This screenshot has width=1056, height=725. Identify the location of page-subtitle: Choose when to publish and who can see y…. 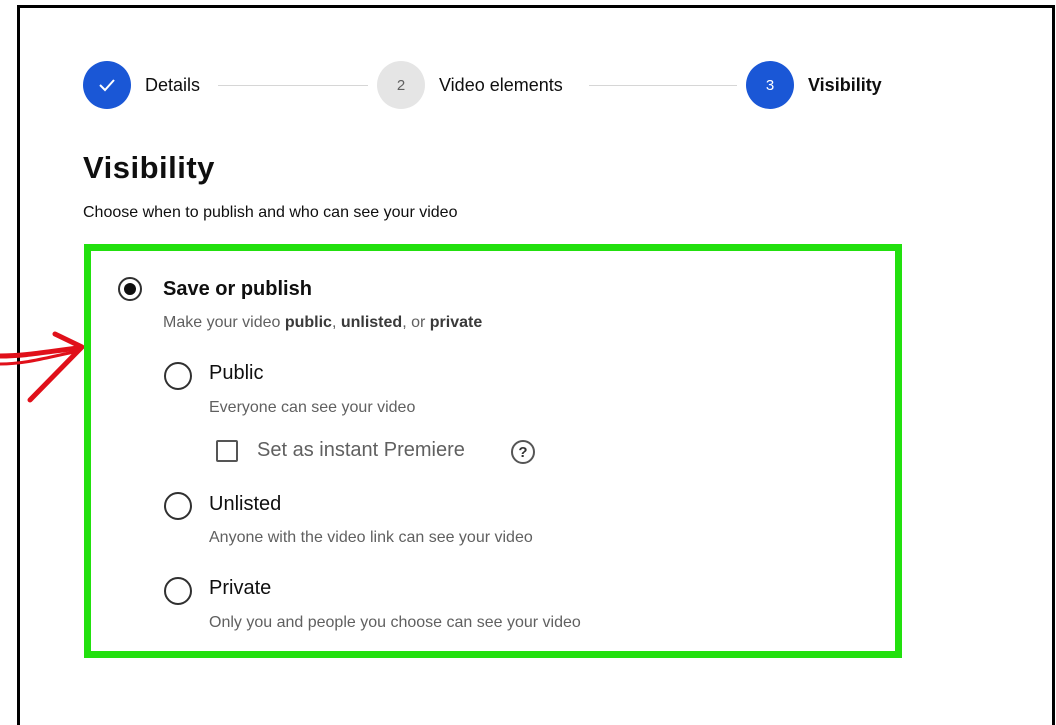
(270, 212).